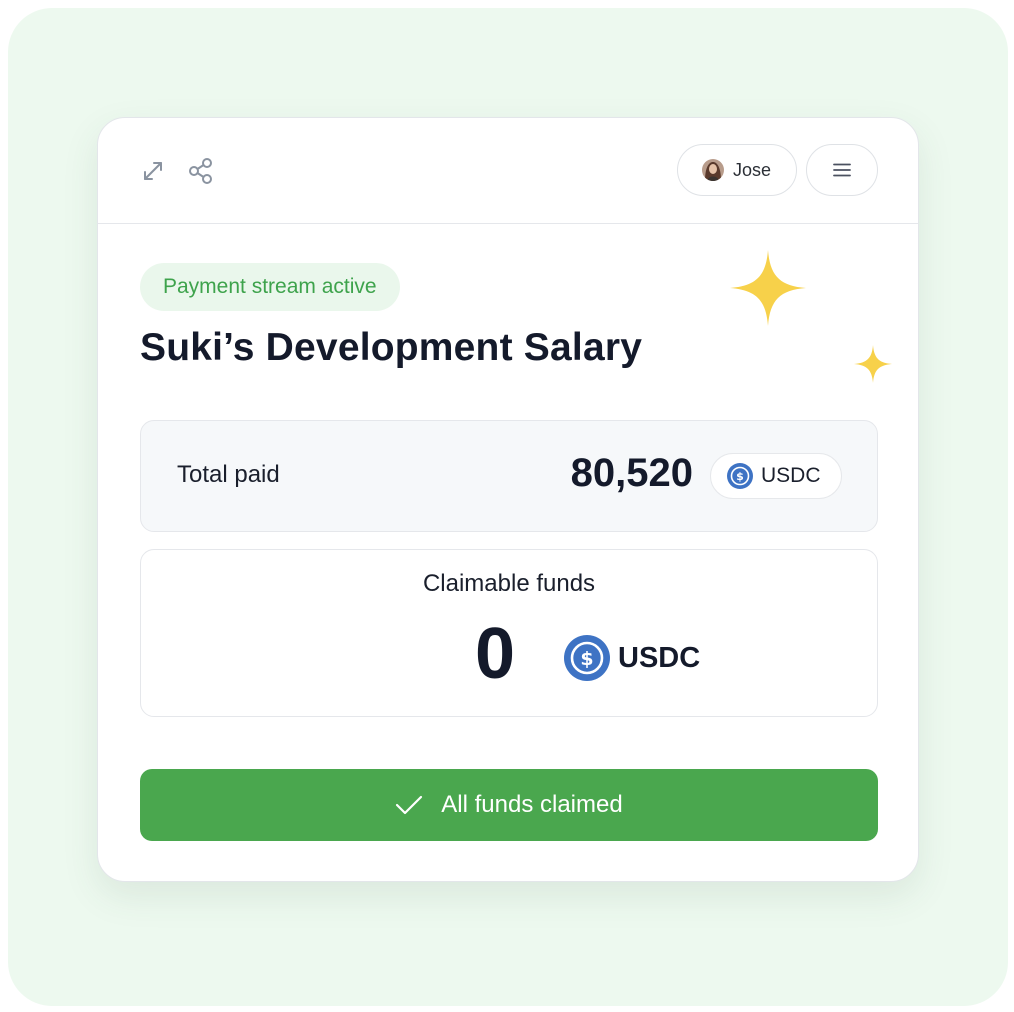 This screenshot has width=1014, height=1012. Describe the element at coordinates (631, 473) in the screenshot. I see `total-paid-value: 80,520` at that location.